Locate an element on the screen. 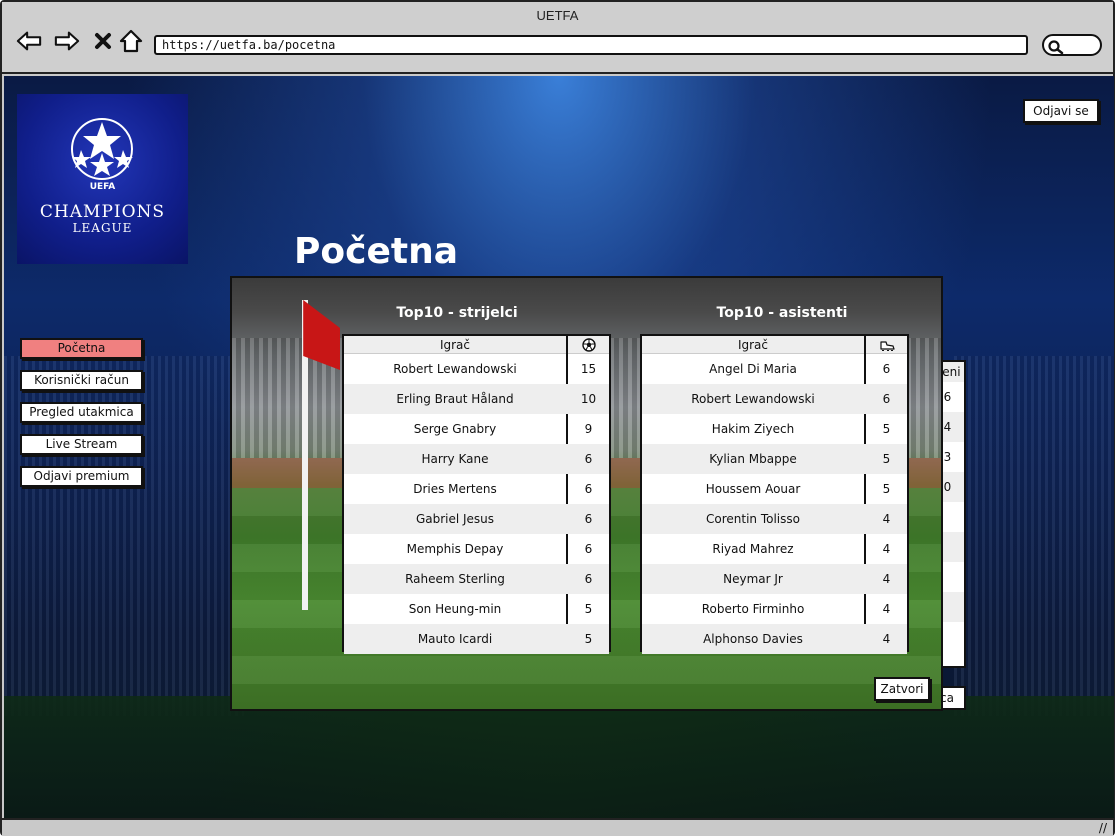  table-row: Dries Mertens 6 is located at coordinates (476, 489).